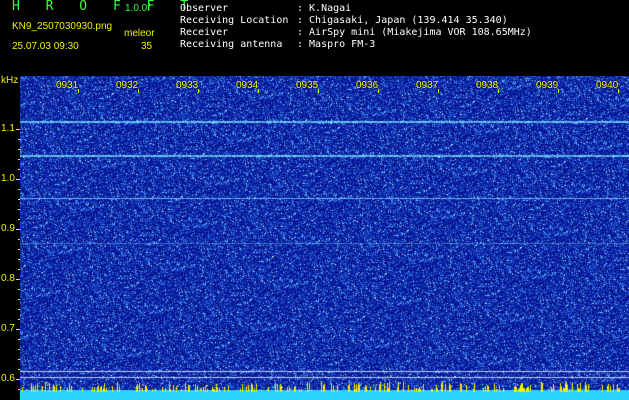 The height and width of the screenshot is (400, 629). Describe the element at coordinates (45, 46) in the screenshot. I see `datetime-label: 25.07.03 09:30` at that location.